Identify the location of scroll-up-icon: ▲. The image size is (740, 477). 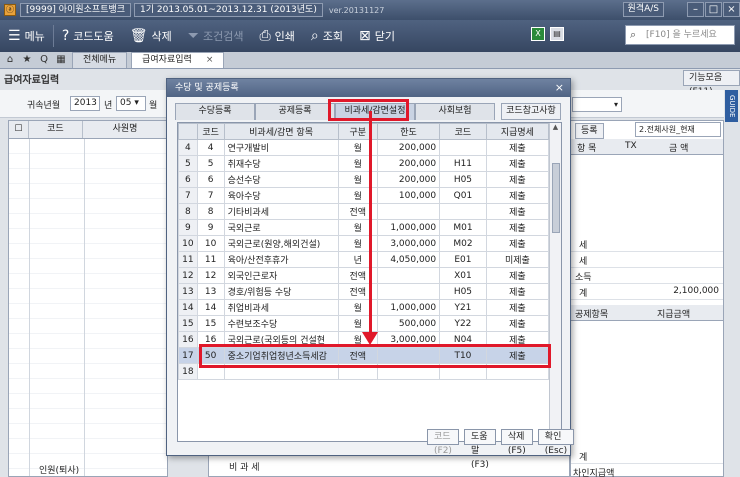
(555, 129).